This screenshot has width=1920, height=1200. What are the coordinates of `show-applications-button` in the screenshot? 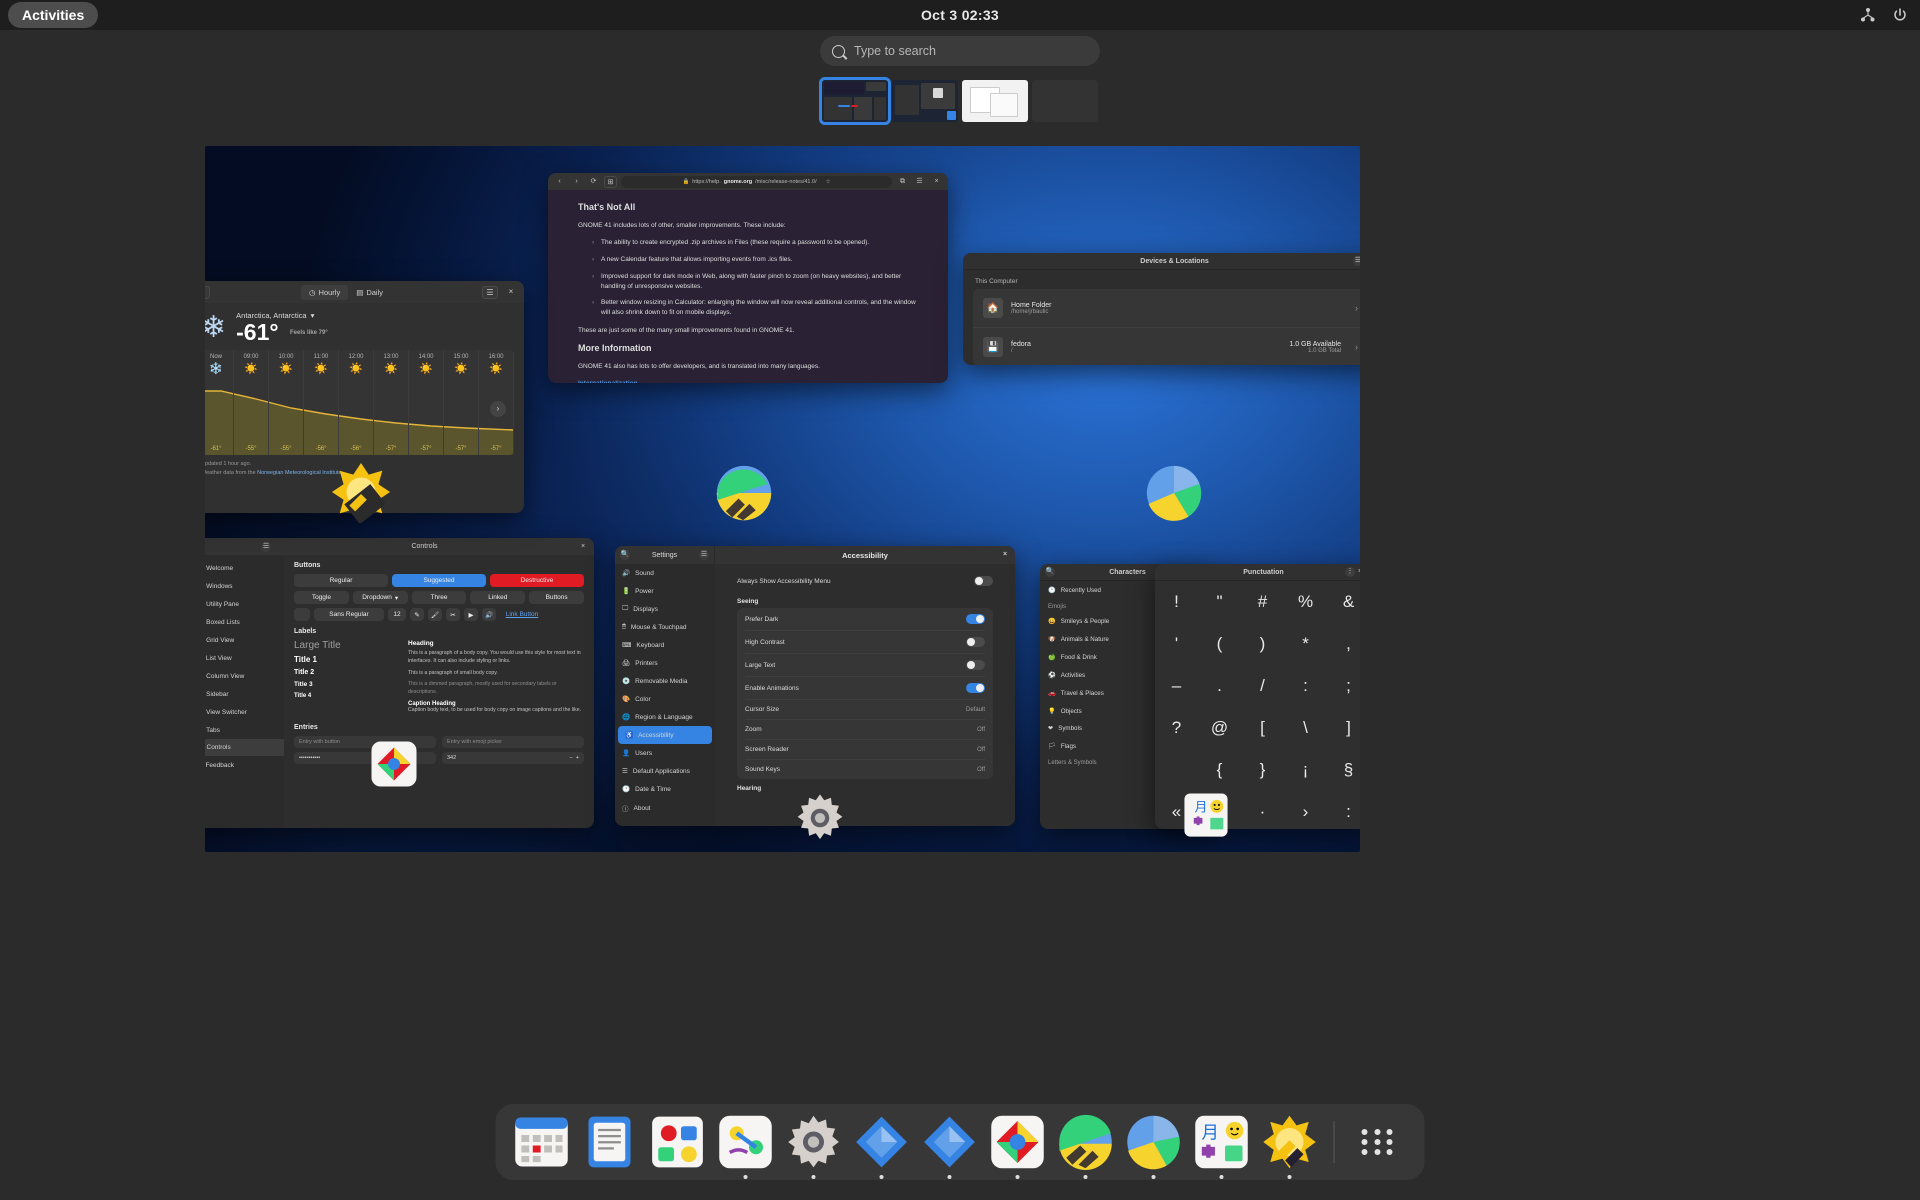 It's located at (1379, 1142).